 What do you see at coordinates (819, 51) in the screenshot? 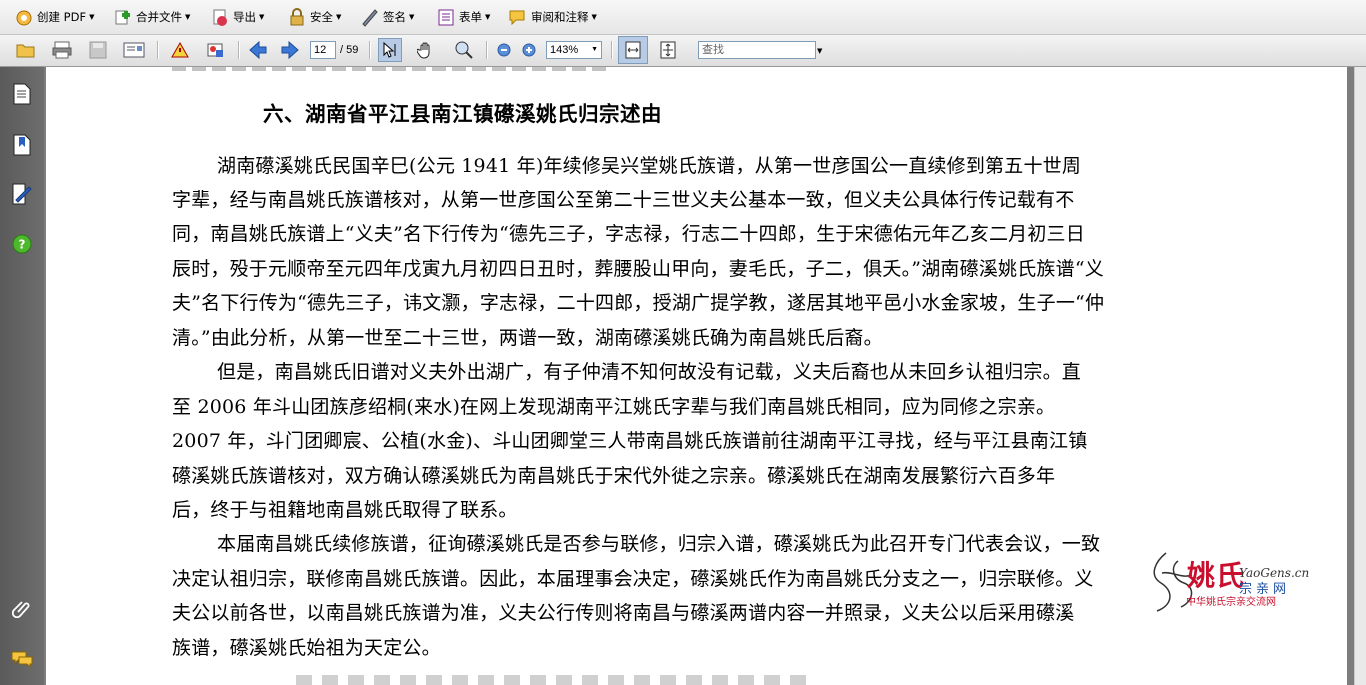
I see `search-dropdown-icon: ▼` at bounding box center [819, 51].